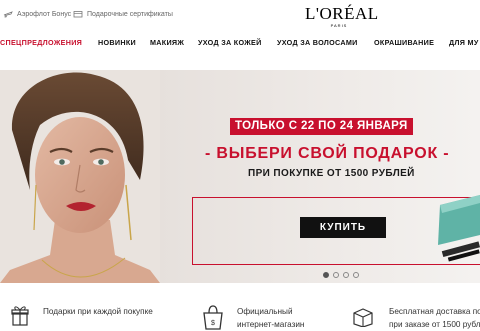  What do you see at coordinates (265, 311) in the screenshot?
I see `feature-official-line1: Официальный` at bounding box center [265, 311].